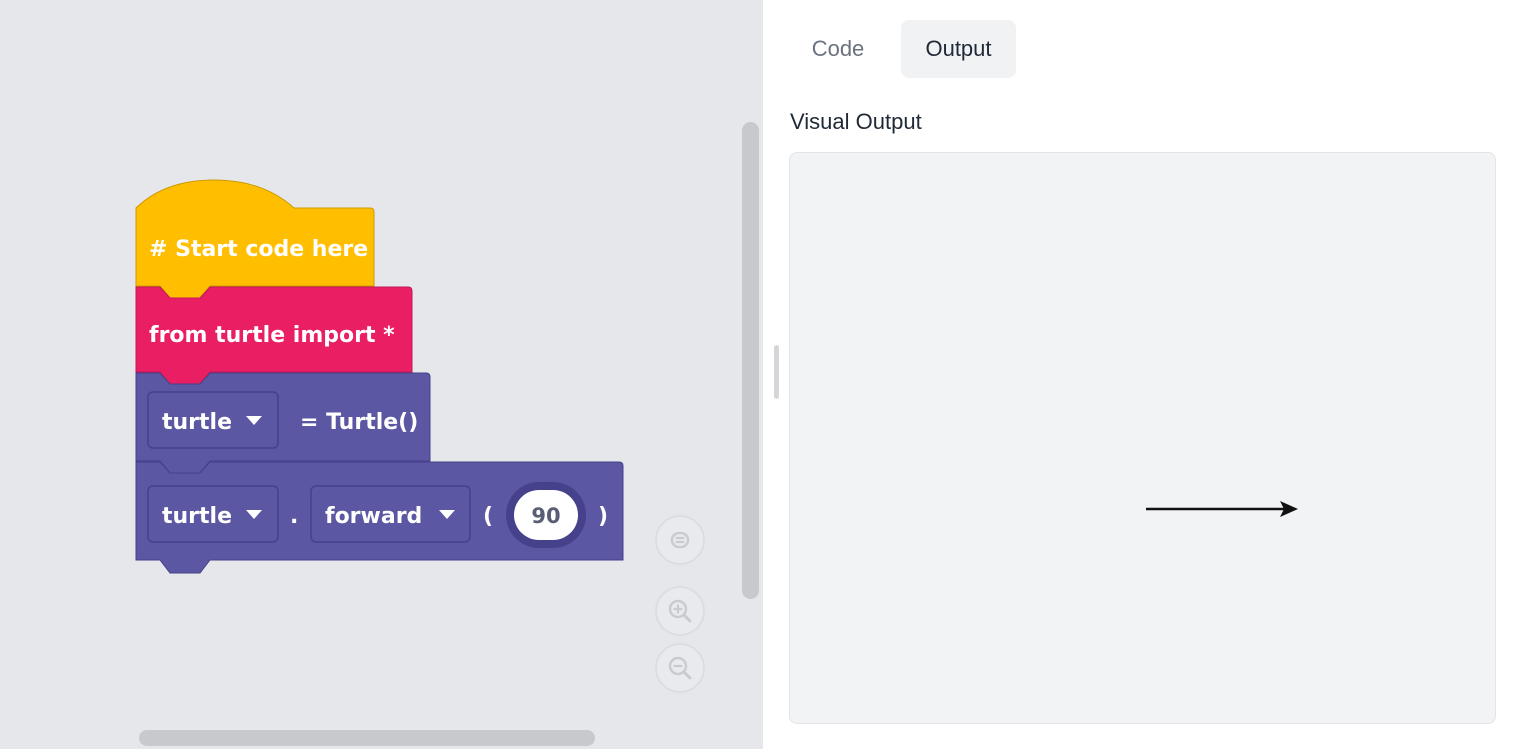 The image size is (1522, 749). What do you see at coordinates (856, 121) in the screenshot?
I see `visual-output-title: Visual Output` at bounding box center [856, 121].